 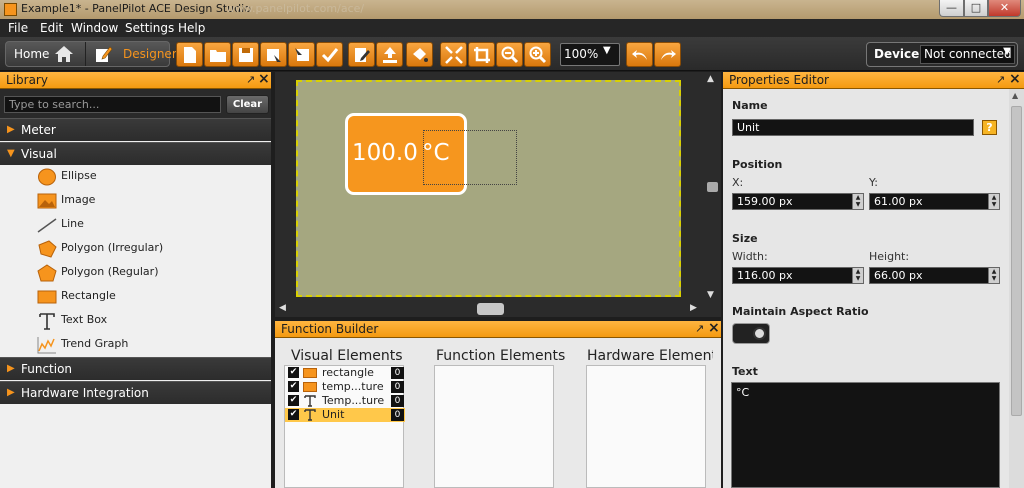 I want to click on designer-button: Designer, so click(x=131, y=54).